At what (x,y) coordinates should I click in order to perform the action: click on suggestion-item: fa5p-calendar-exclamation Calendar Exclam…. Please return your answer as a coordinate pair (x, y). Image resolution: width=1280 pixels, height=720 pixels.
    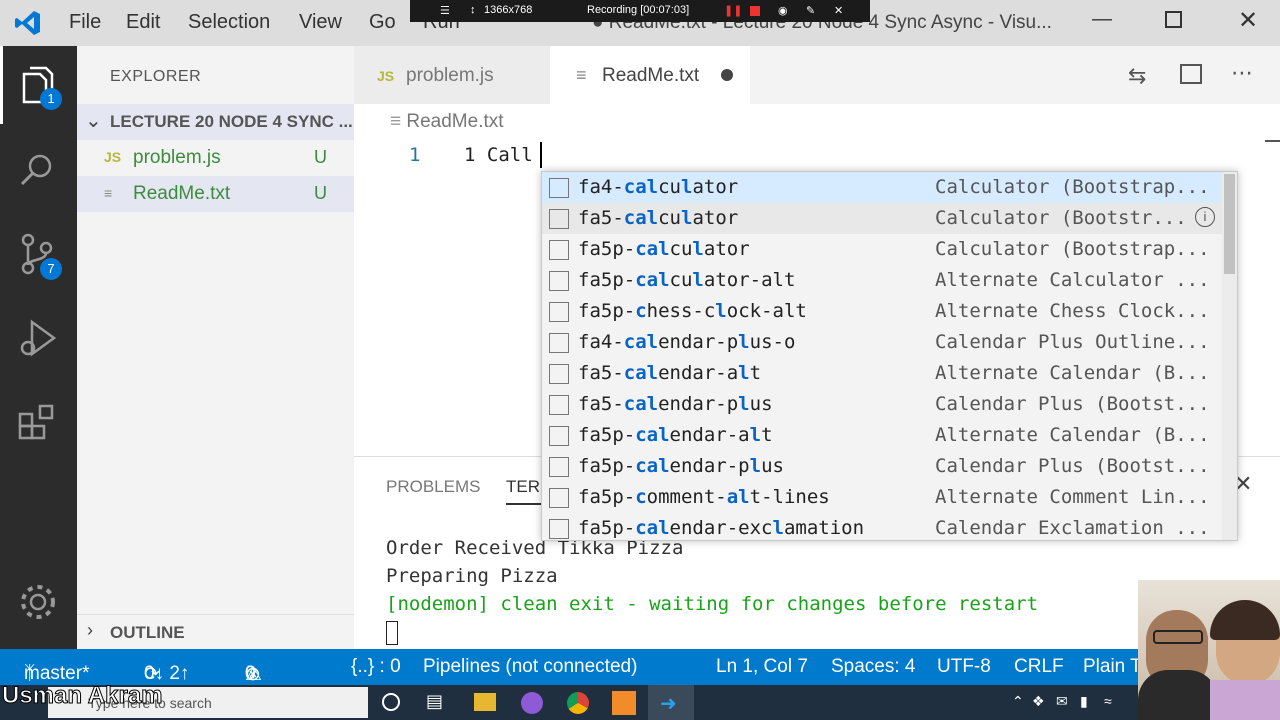
    Looking at the image, I should click on (882, 526).